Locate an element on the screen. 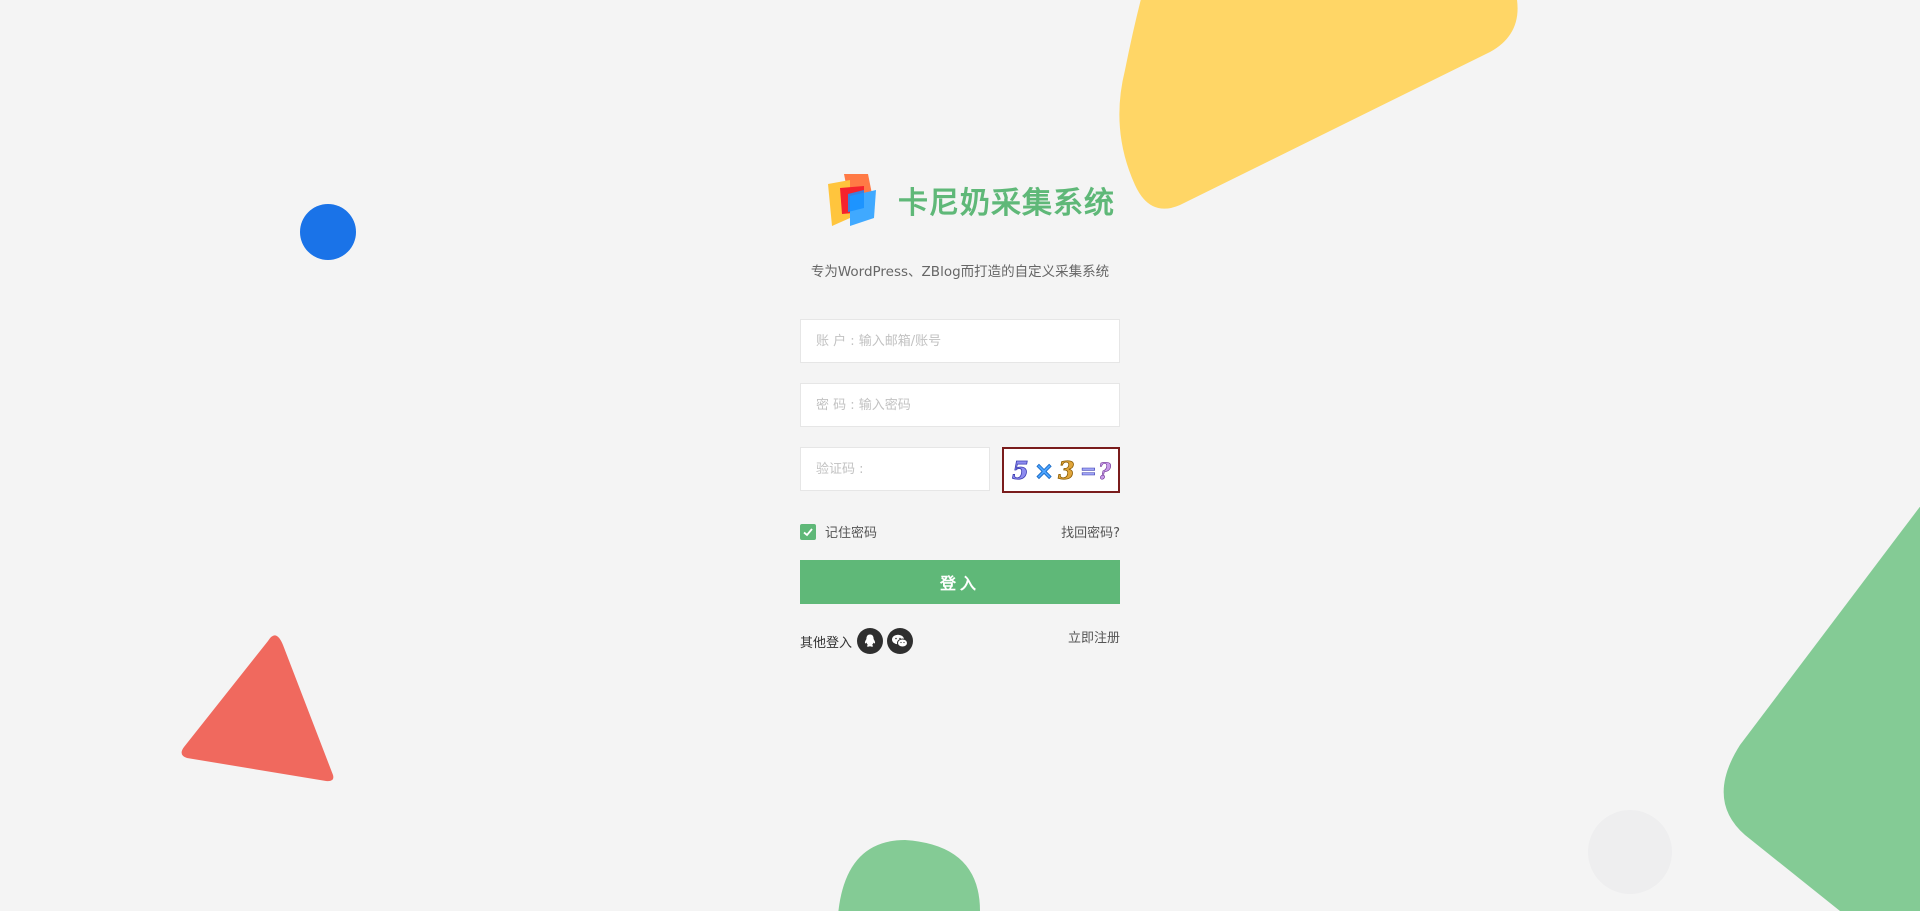 This screenshot has width=1920, height=911. brand: 卡尼奶采集系统 is located at coordinates (967, 200).